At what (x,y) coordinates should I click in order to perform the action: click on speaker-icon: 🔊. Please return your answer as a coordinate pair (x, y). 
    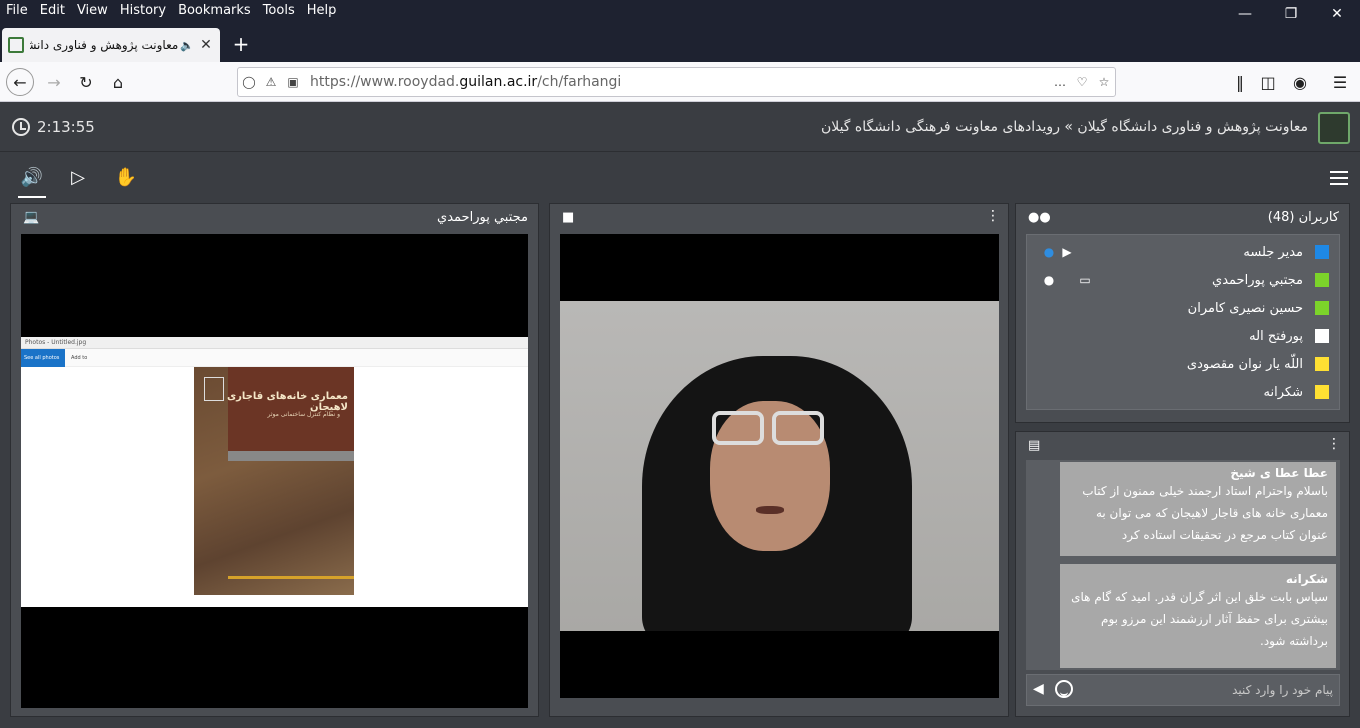
    Looking at the image, I should click on (32, 181).